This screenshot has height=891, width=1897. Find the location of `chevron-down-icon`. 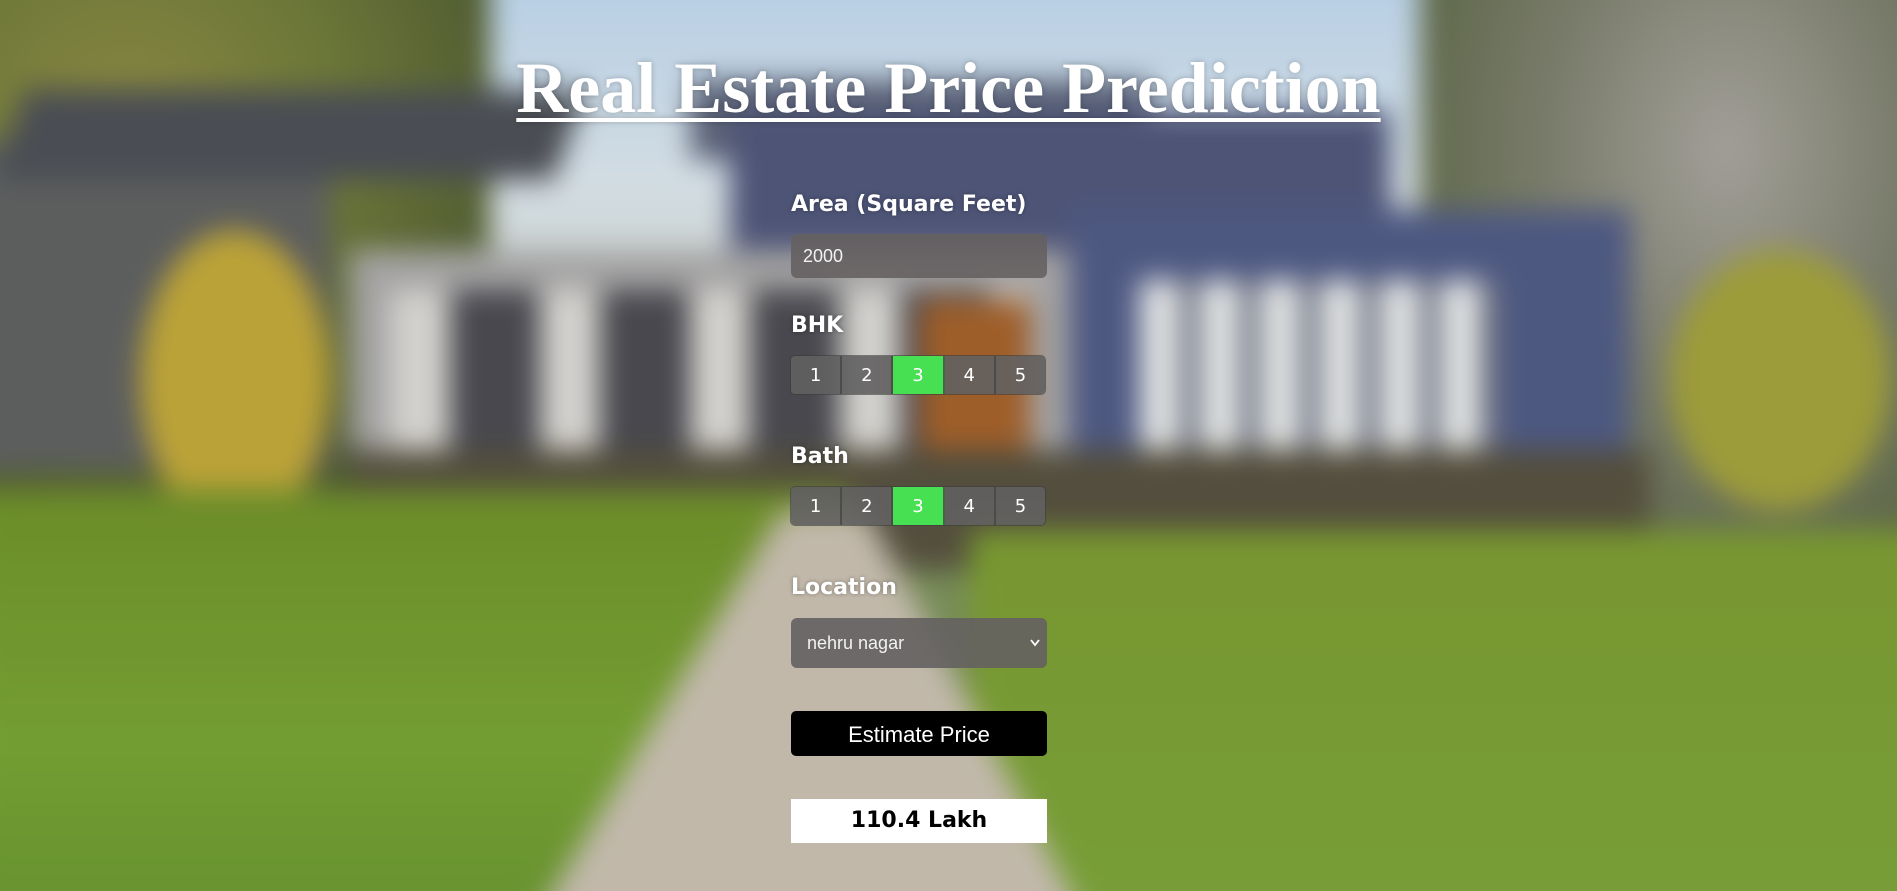

chevron-down-icon is located at coordinates (1035, 653).